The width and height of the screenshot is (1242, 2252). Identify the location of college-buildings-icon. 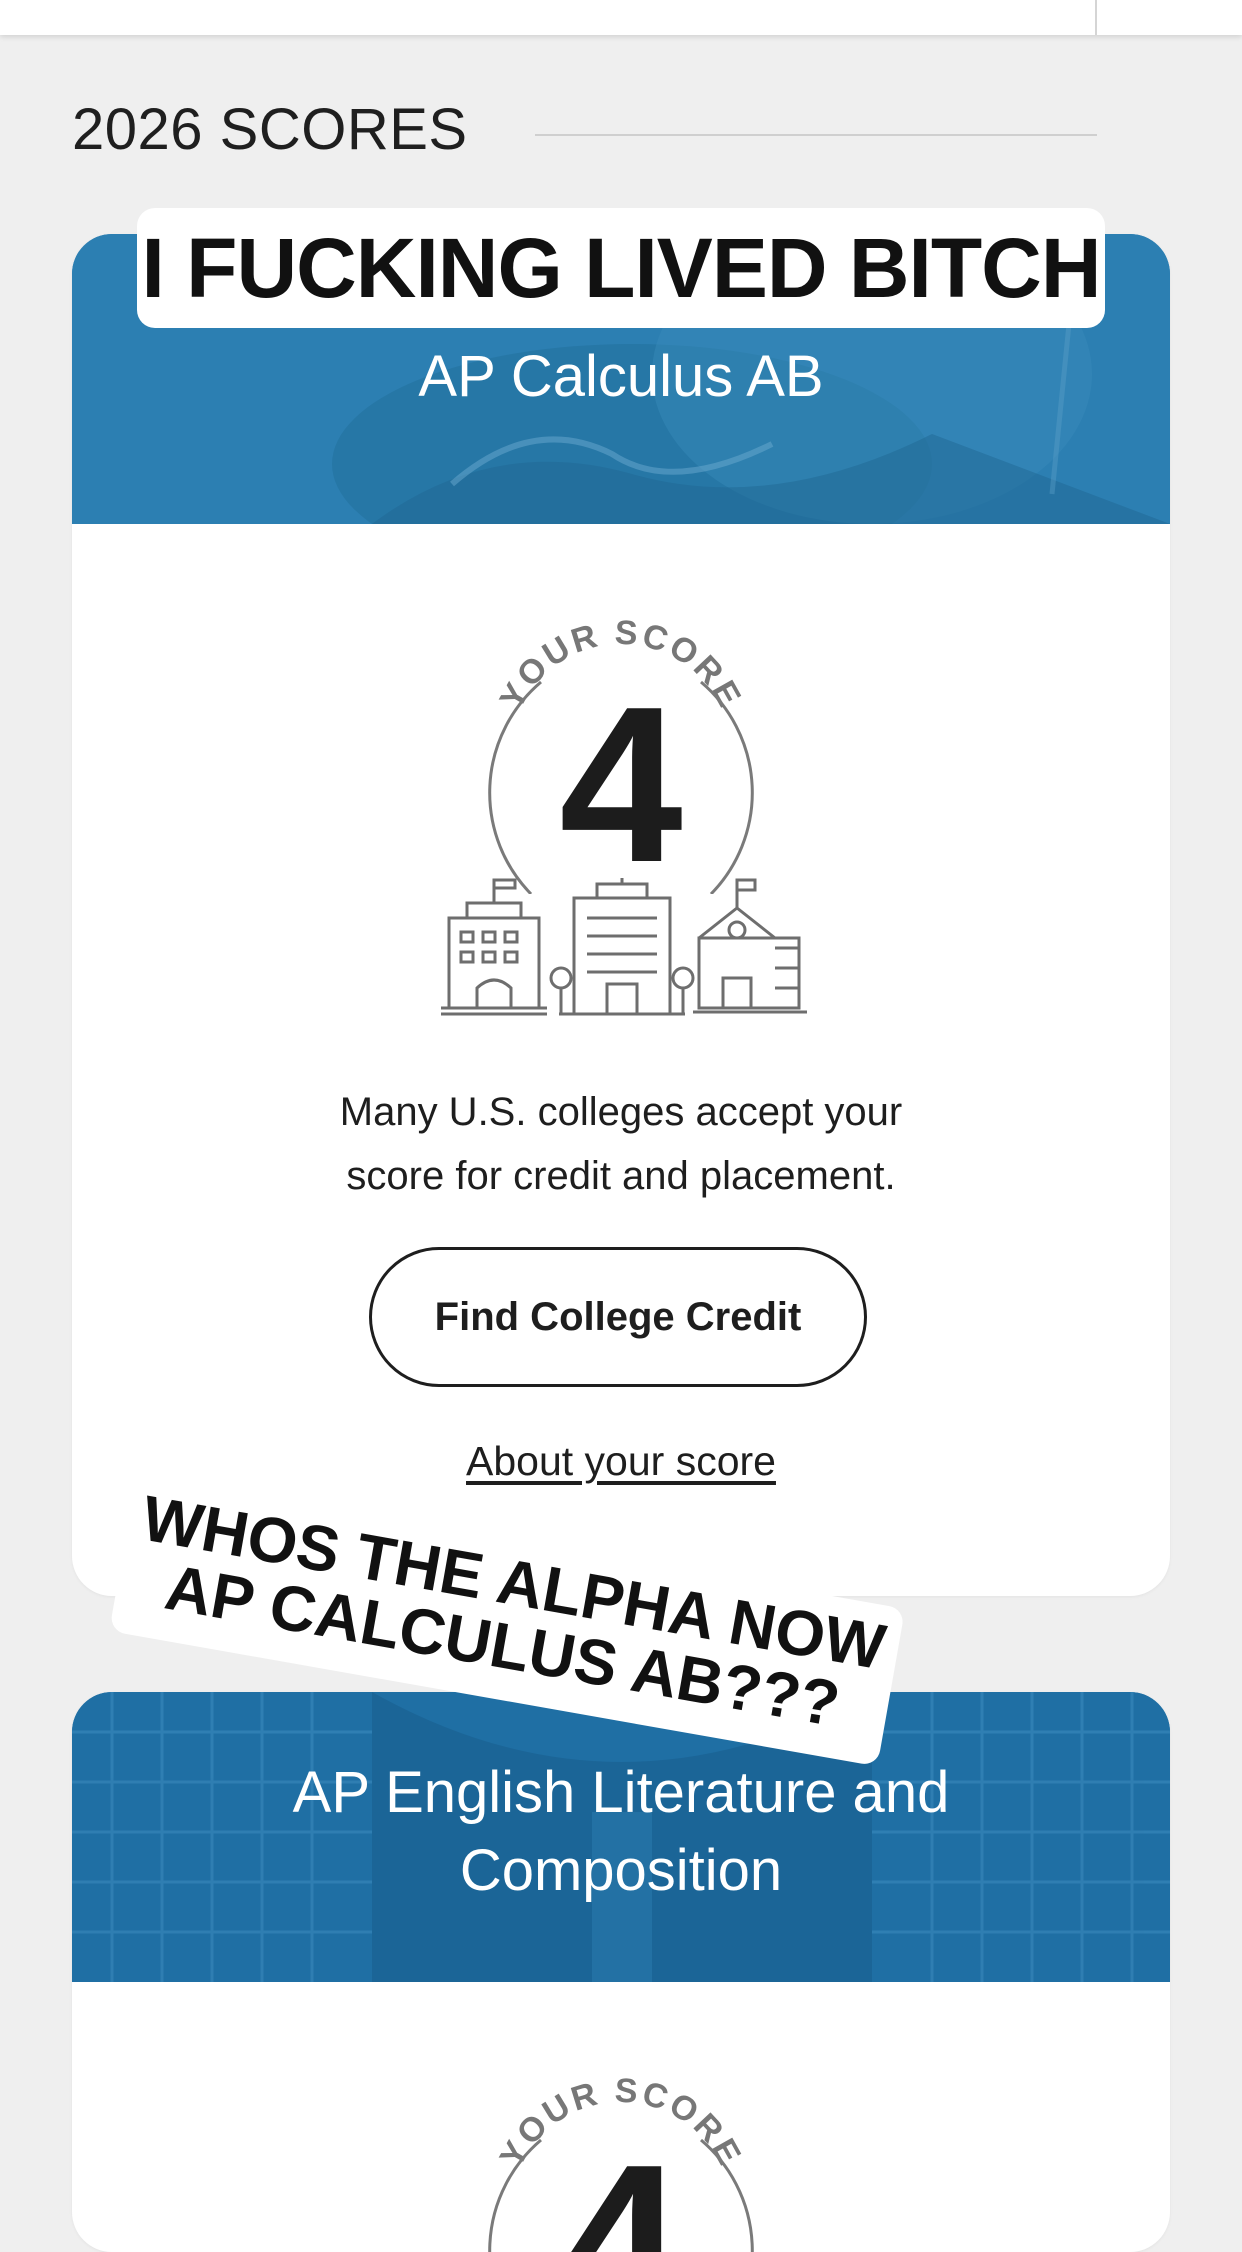
(624, 947).